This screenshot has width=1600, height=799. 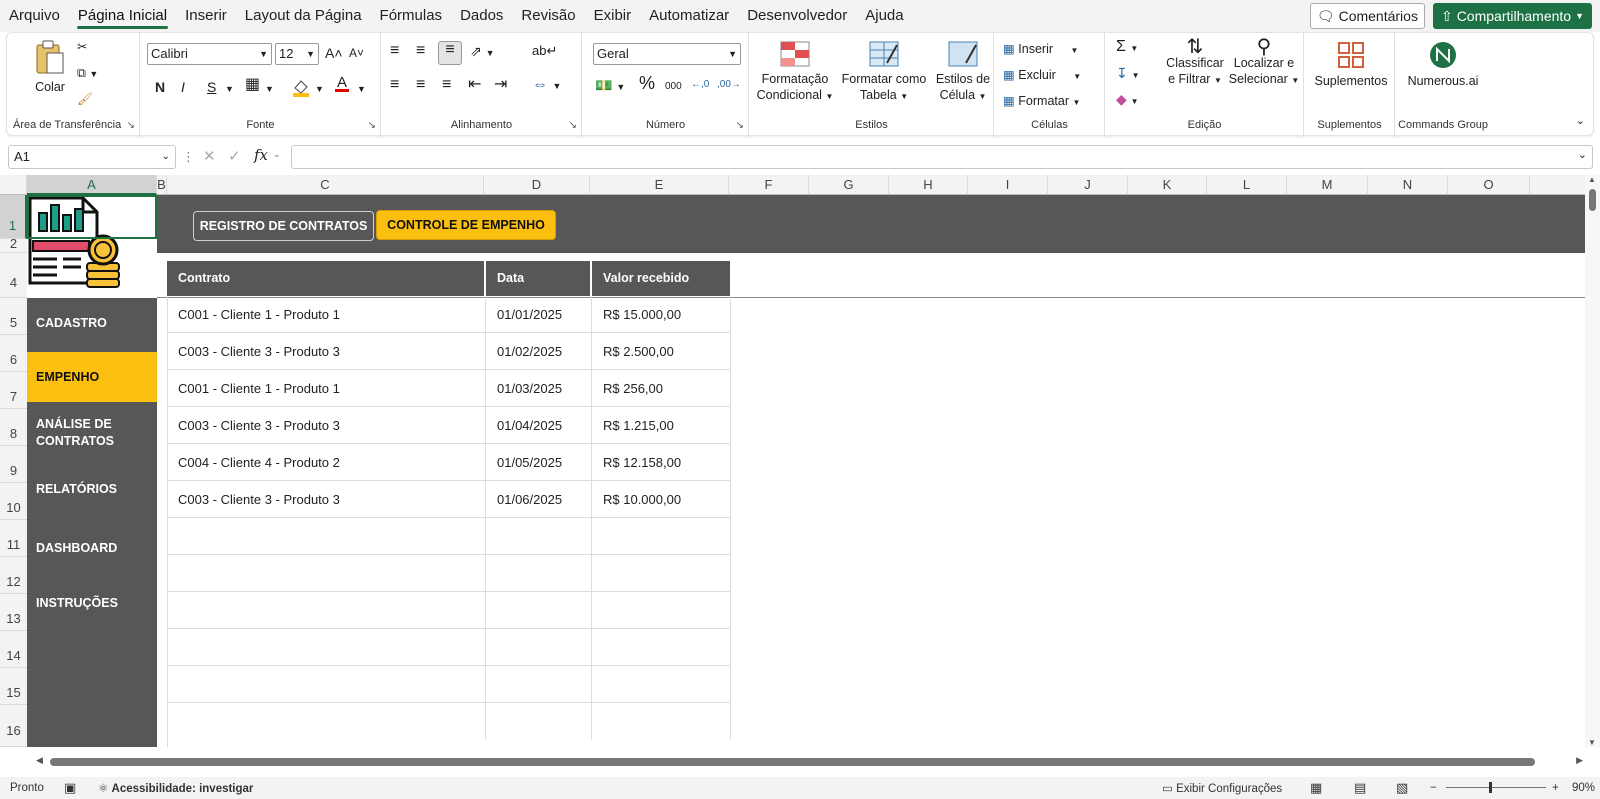 What do you see at coordinates (1592, 179) in the screenshot?
I see `scroll-up-icon: ▲` at bounding box center [1592, 179].